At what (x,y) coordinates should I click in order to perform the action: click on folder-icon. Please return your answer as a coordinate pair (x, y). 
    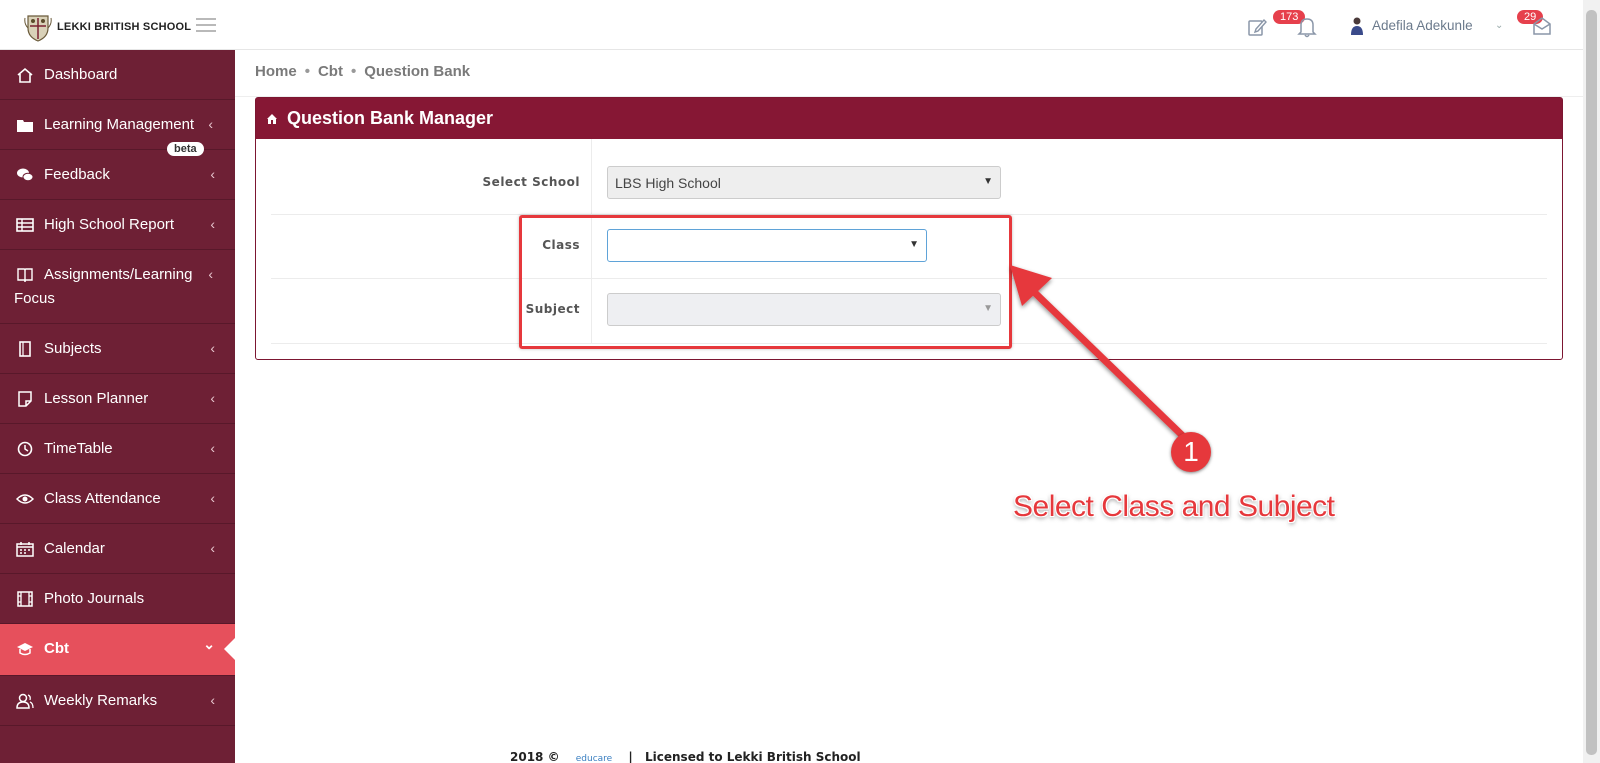
    Looking at the image, I should click on (25, 126).